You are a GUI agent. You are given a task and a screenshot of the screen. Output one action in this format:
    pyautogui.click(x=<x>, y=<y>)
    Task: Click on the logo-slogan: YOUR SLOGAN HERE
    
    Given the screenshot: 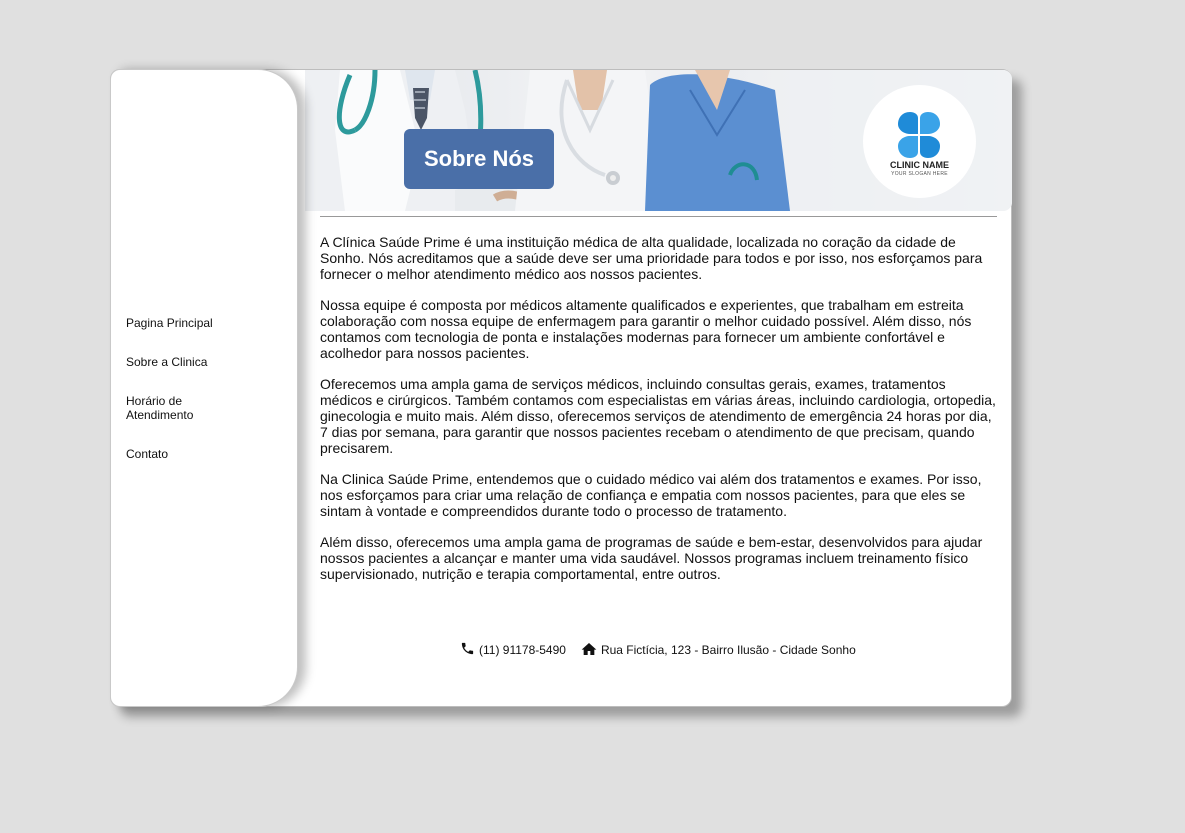 What is the action you would take?
    pyautogui.click(x=919, y=174)
    